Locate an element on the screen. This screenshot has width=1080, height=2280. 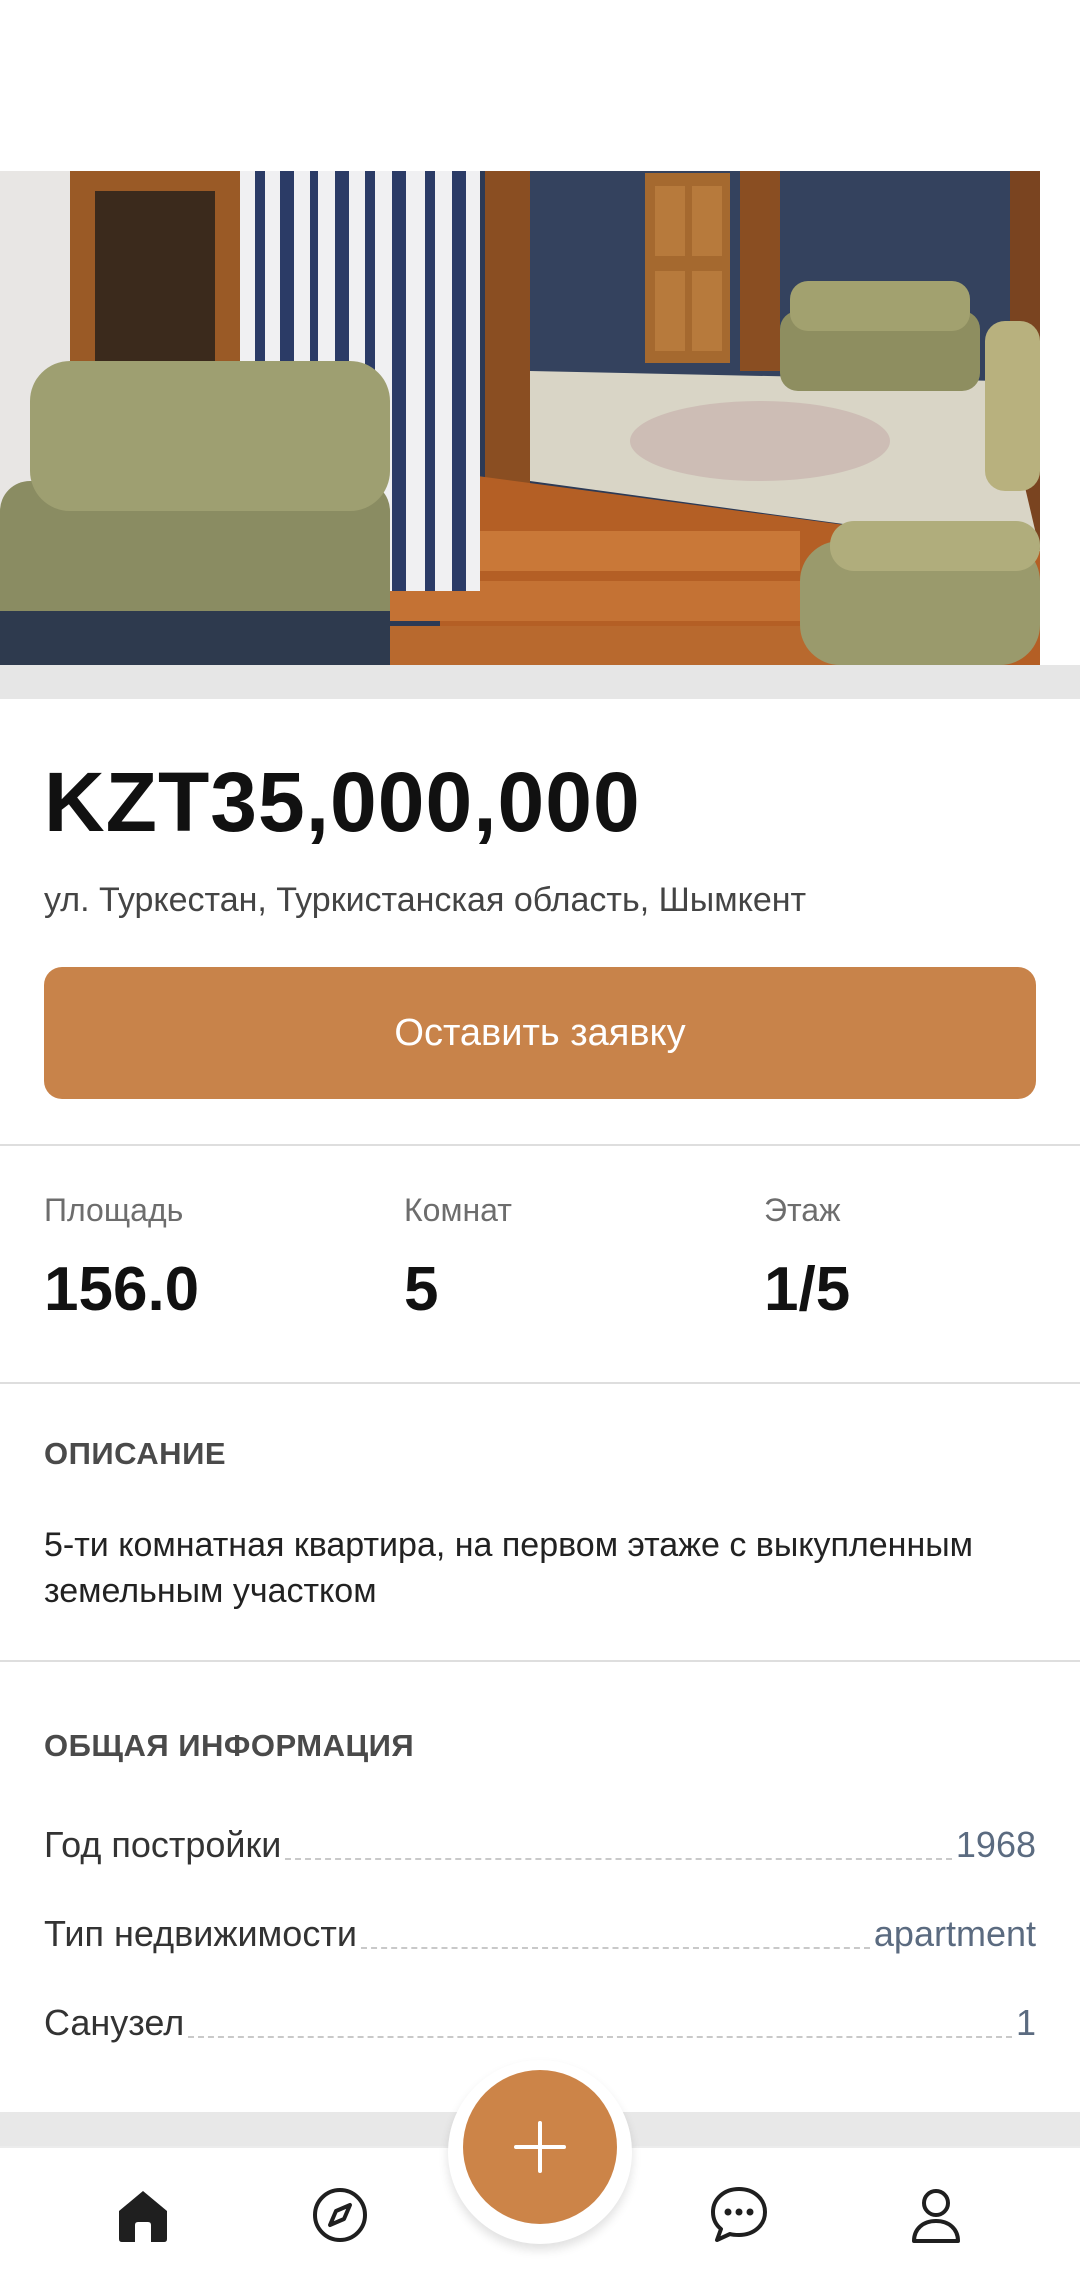
stat-label: Комнат is located at coordinates (458, 1210).